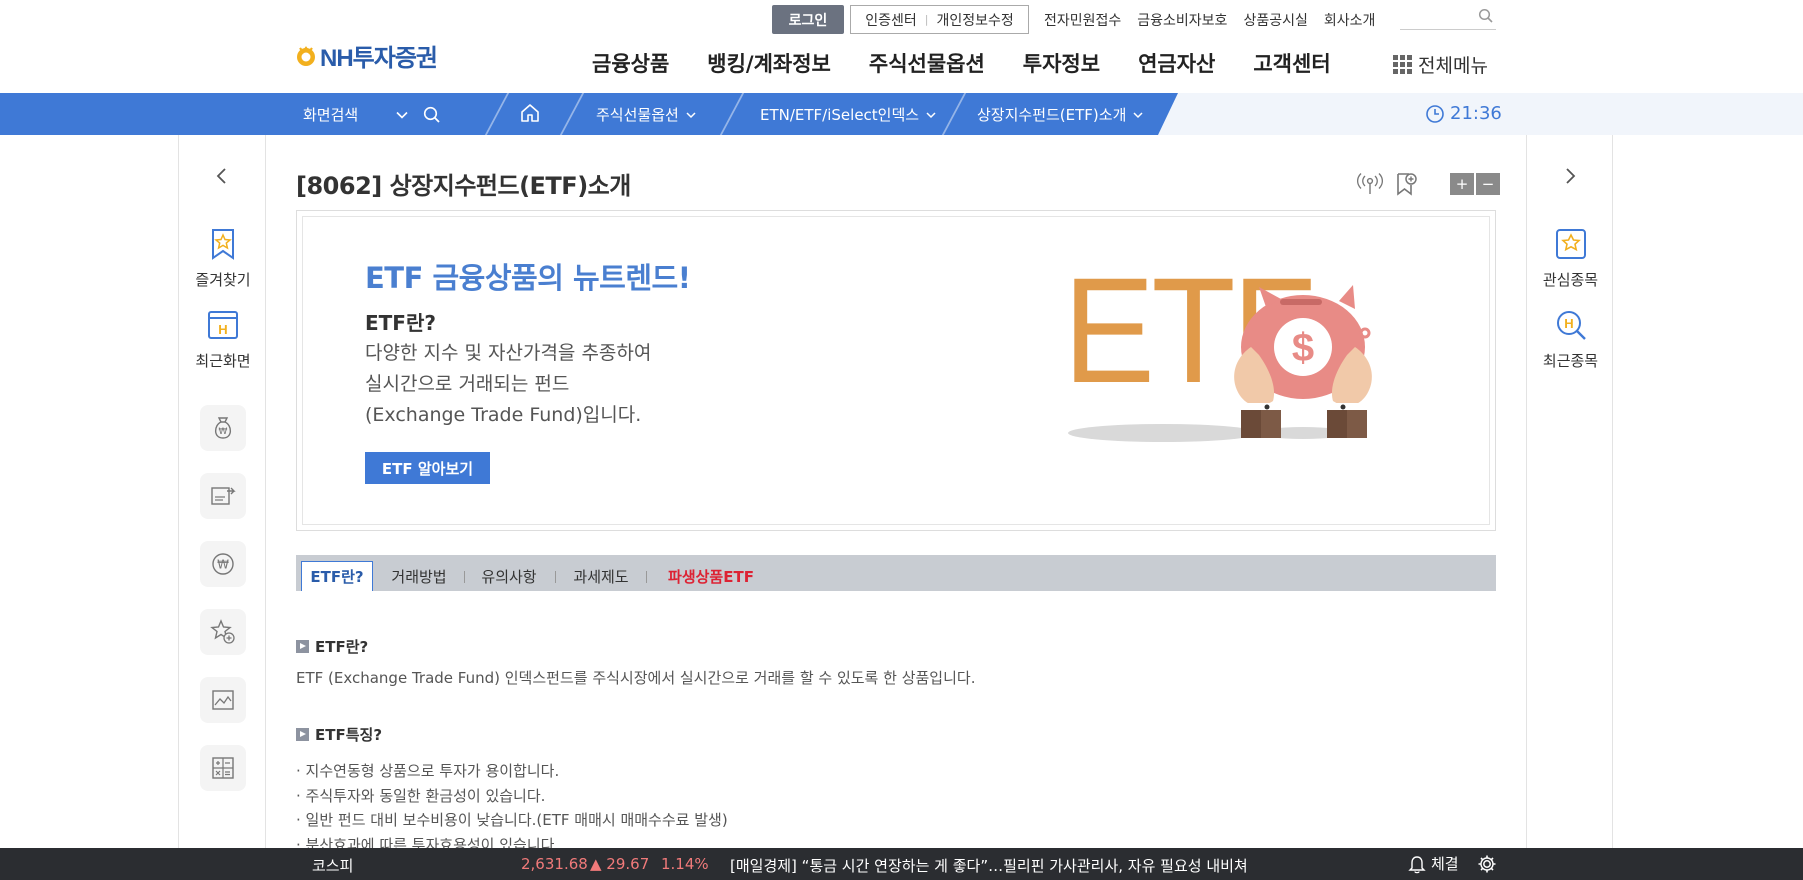 The height and width of the screenshot is (880, 1803). I want to click on breadcrumb-label: 주식선물옵션, so click(637, 115).